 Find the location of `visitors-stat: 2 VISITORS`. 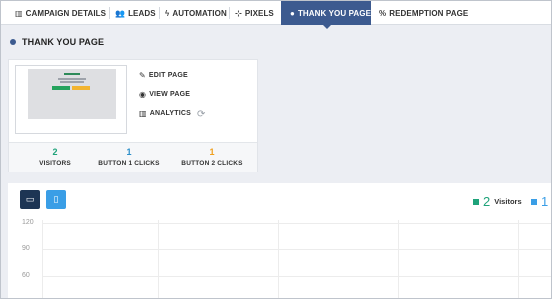

visitors-stat: 2 VISITORS is located at coordinates (55, 157).